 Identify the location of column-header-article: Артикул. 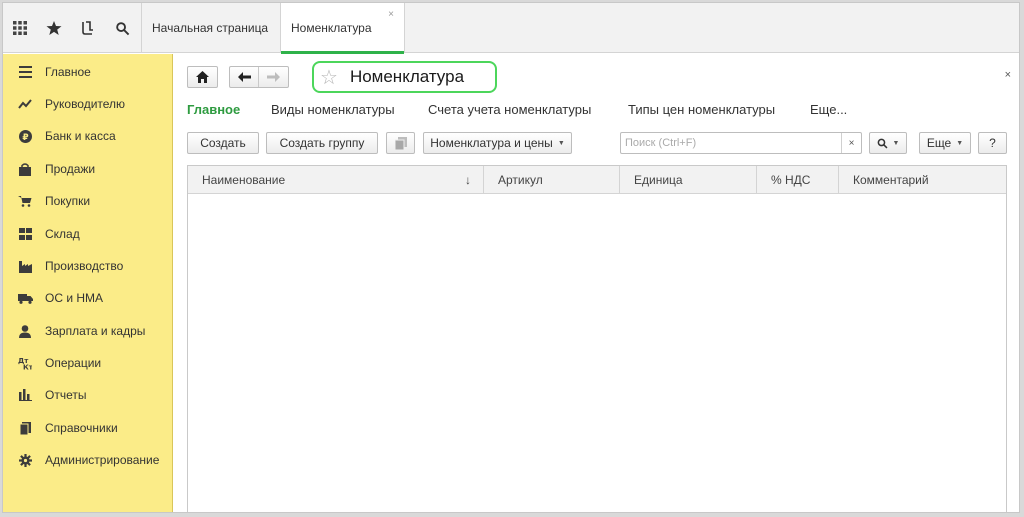
(551, 180).